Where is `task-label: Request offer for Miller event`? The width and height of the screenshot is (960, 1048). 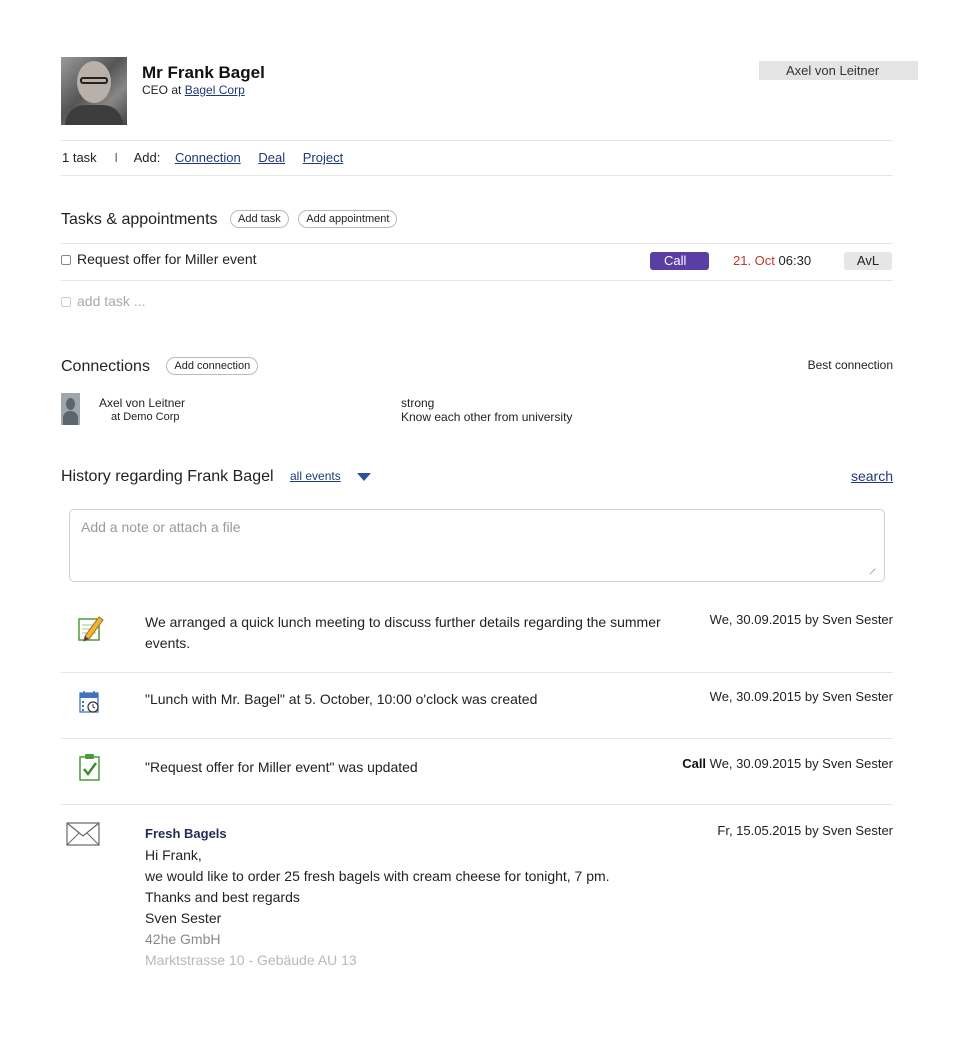
task-label: Request offer for Miller event is located at coordinates (167, 259).